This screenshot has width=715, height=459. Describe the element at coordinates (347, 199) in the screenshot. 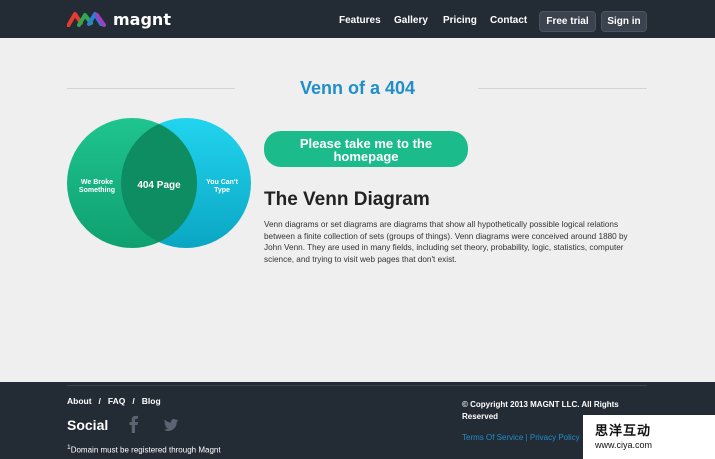

I see `section-heading: The Venn Diagram` at that location.